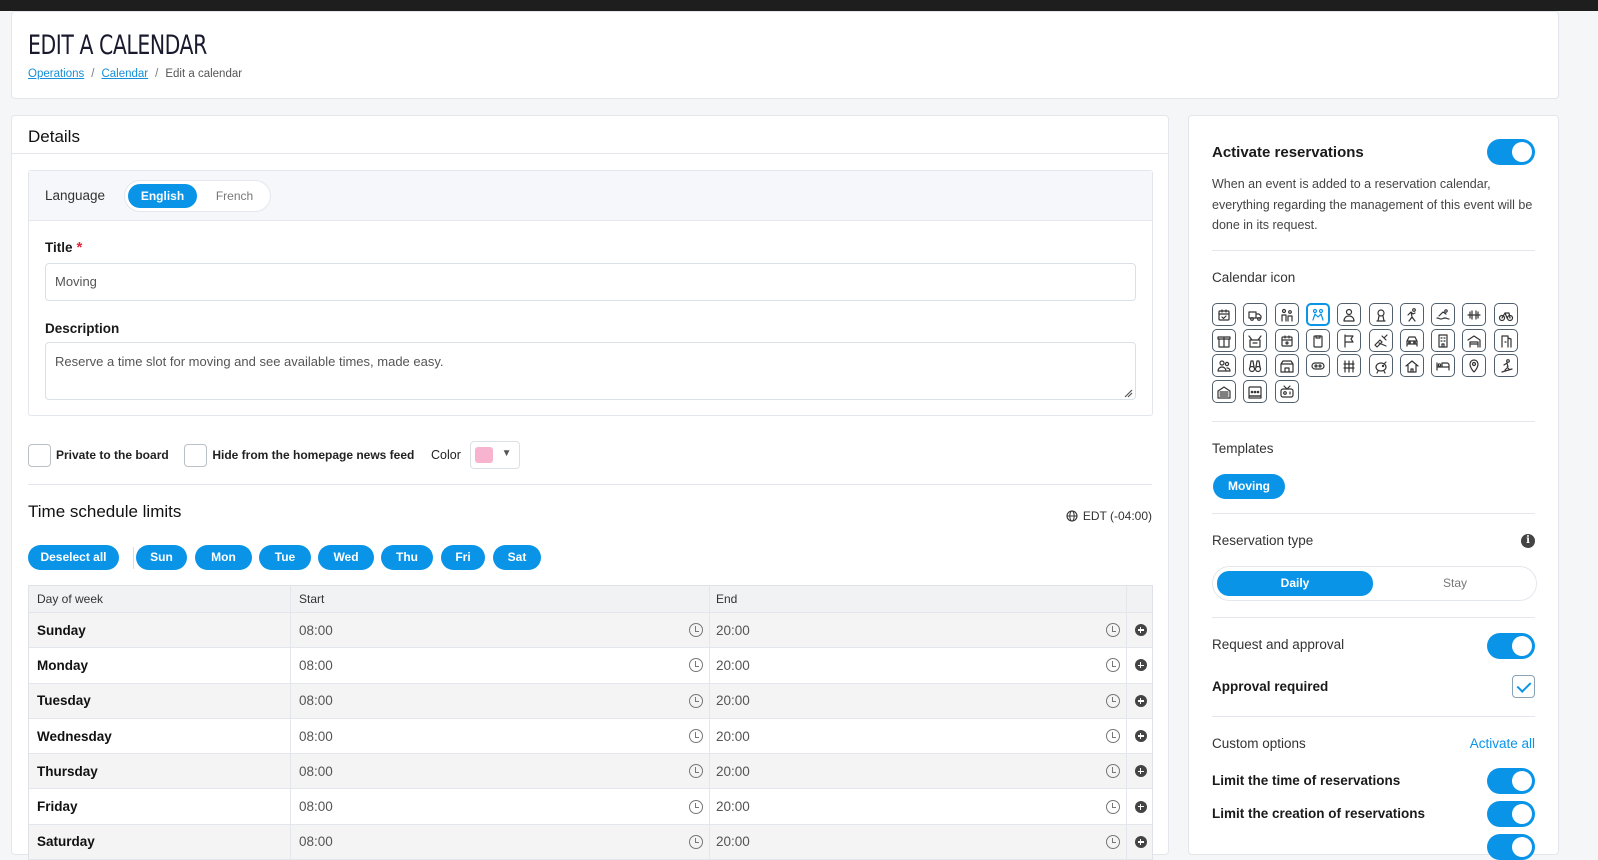 The width and height of the screenshot is (1598, 860). Describe the element at coordinates (1317, 340) in the screenshot. I see `clipboard-icon` at that location.